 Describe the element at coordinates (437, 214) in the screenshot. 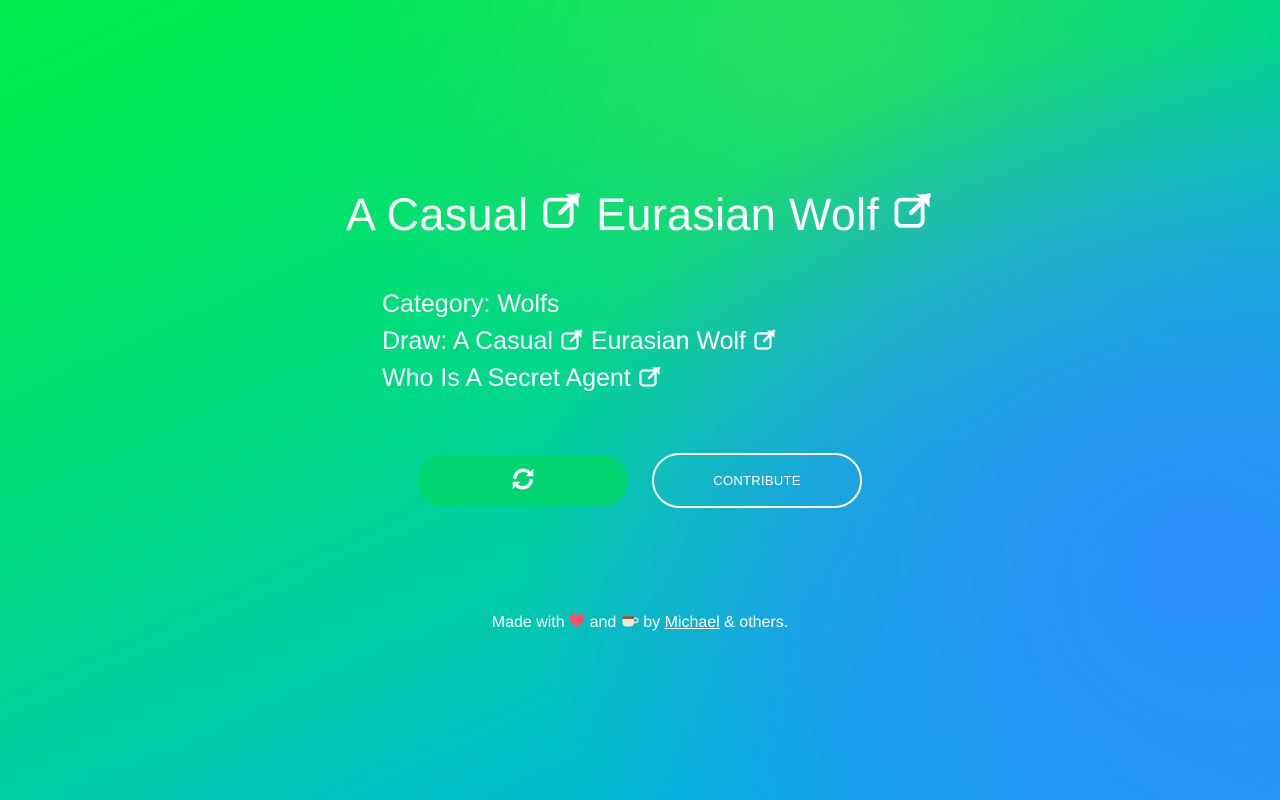

I see `title-part1: A Casual` at that location.